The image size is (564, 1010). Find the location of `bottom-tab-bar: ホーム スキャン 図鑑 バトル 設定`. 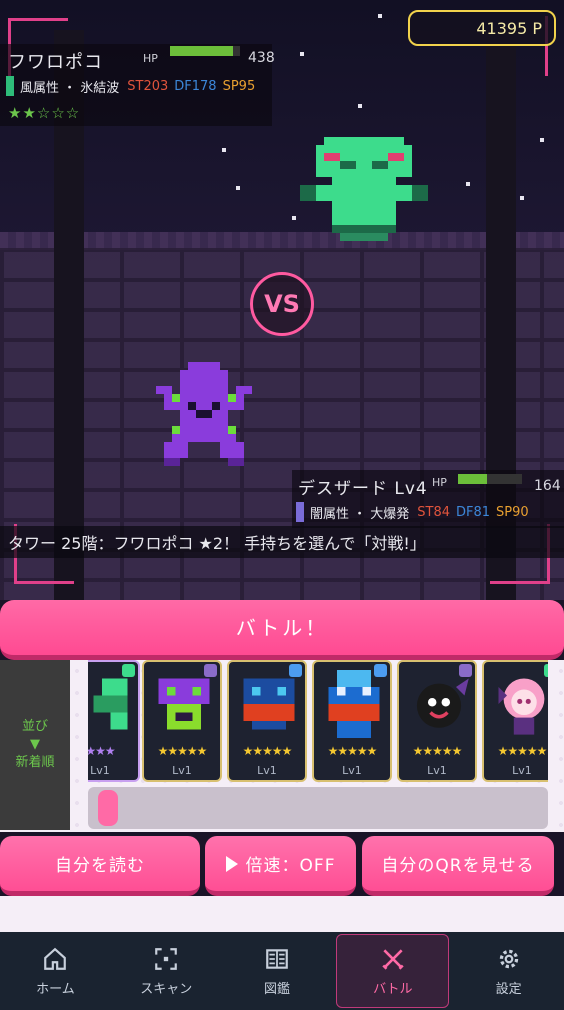

bottom-tab-bar: ホーム スキャン 図鑑 バトル 設定 is located at coordinates (282, 971).